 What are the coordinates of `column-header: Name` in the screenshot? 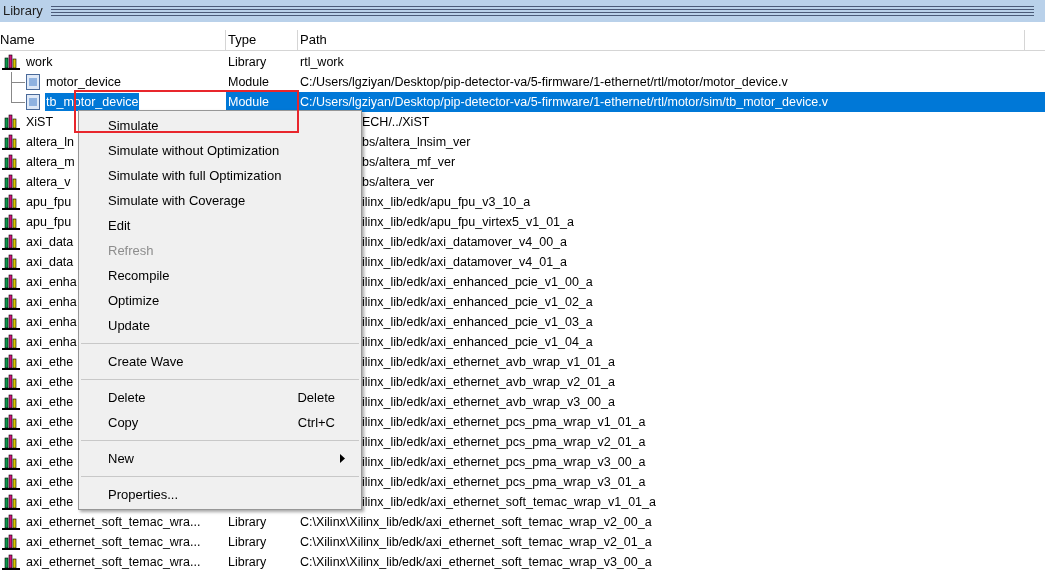 It's located at (113, 40).